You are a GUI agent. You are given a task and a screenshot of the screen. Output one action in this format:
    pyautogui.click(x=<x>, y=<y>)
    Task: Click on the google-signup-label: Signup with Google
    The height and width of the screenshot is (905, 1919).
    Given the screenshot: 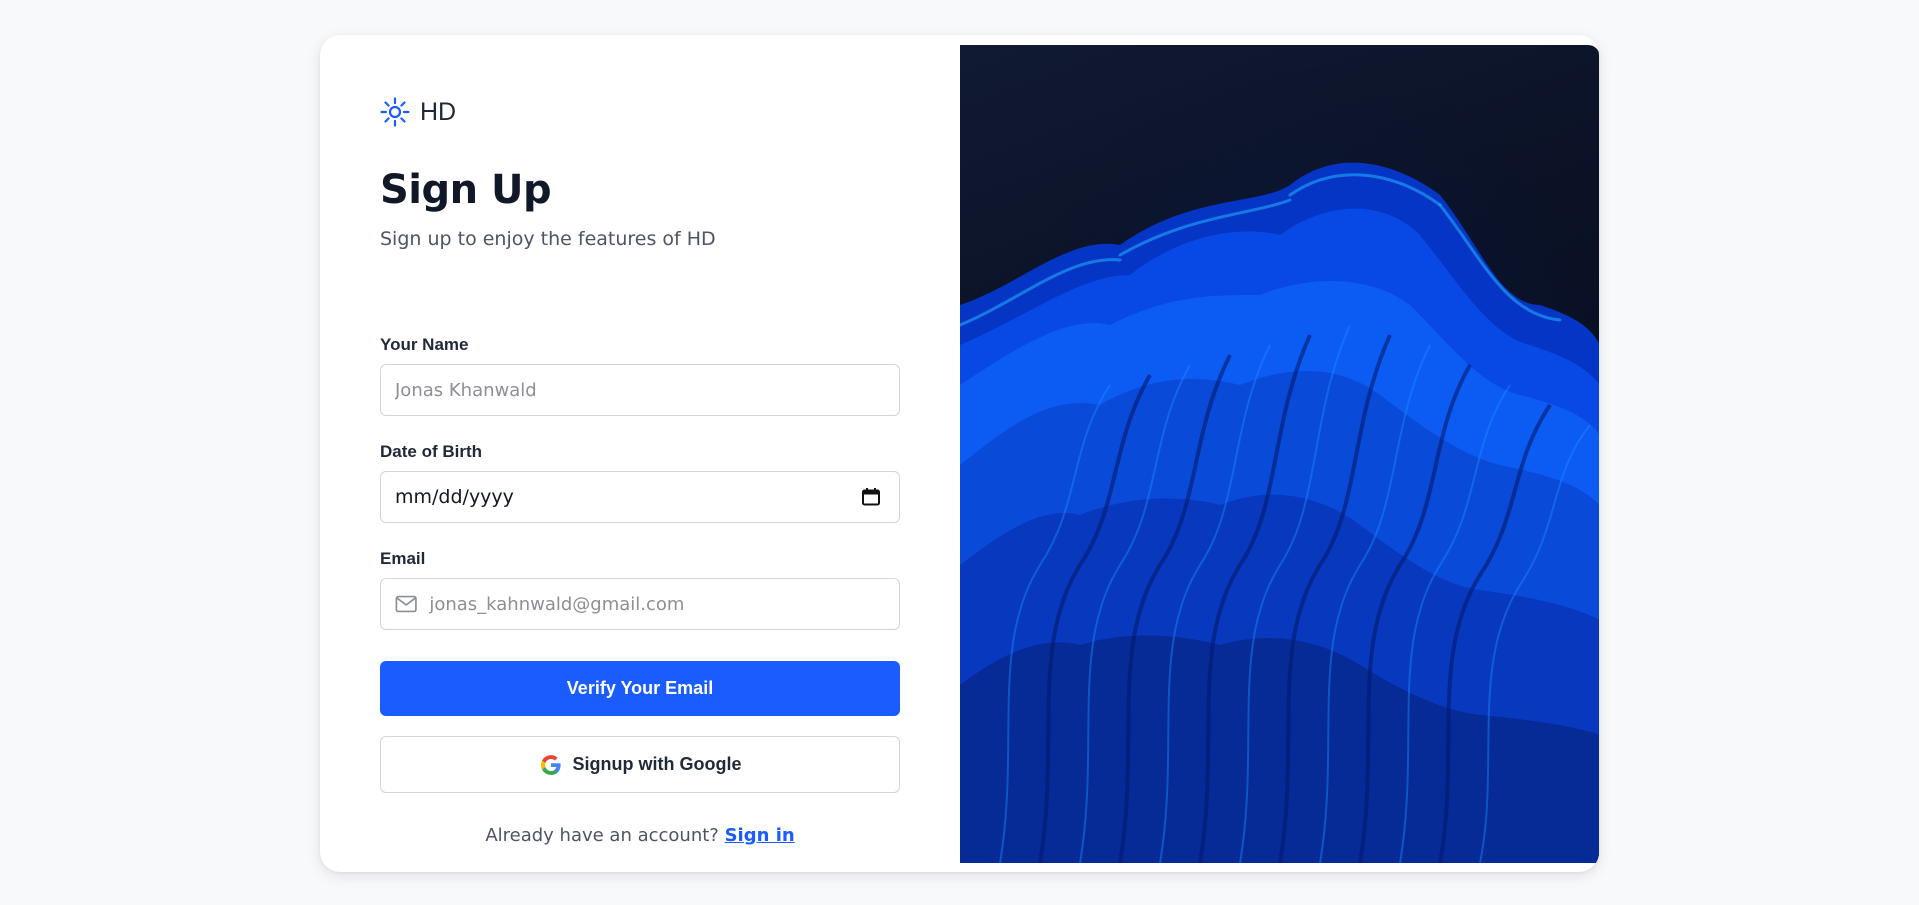 What is the action you would take?
    pyautogui.click(x=657, y=764)
    